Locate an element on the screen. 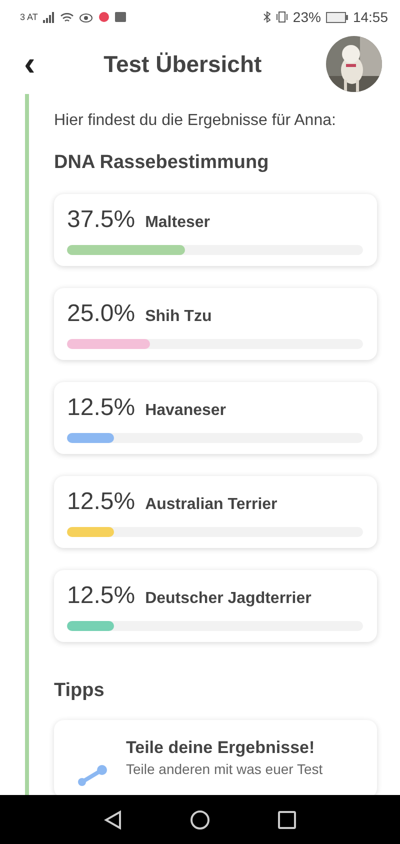 Image resolution: width=400 pixels, height=844 pixels. battery-percent: 23% is located at coordinates (306, 17).